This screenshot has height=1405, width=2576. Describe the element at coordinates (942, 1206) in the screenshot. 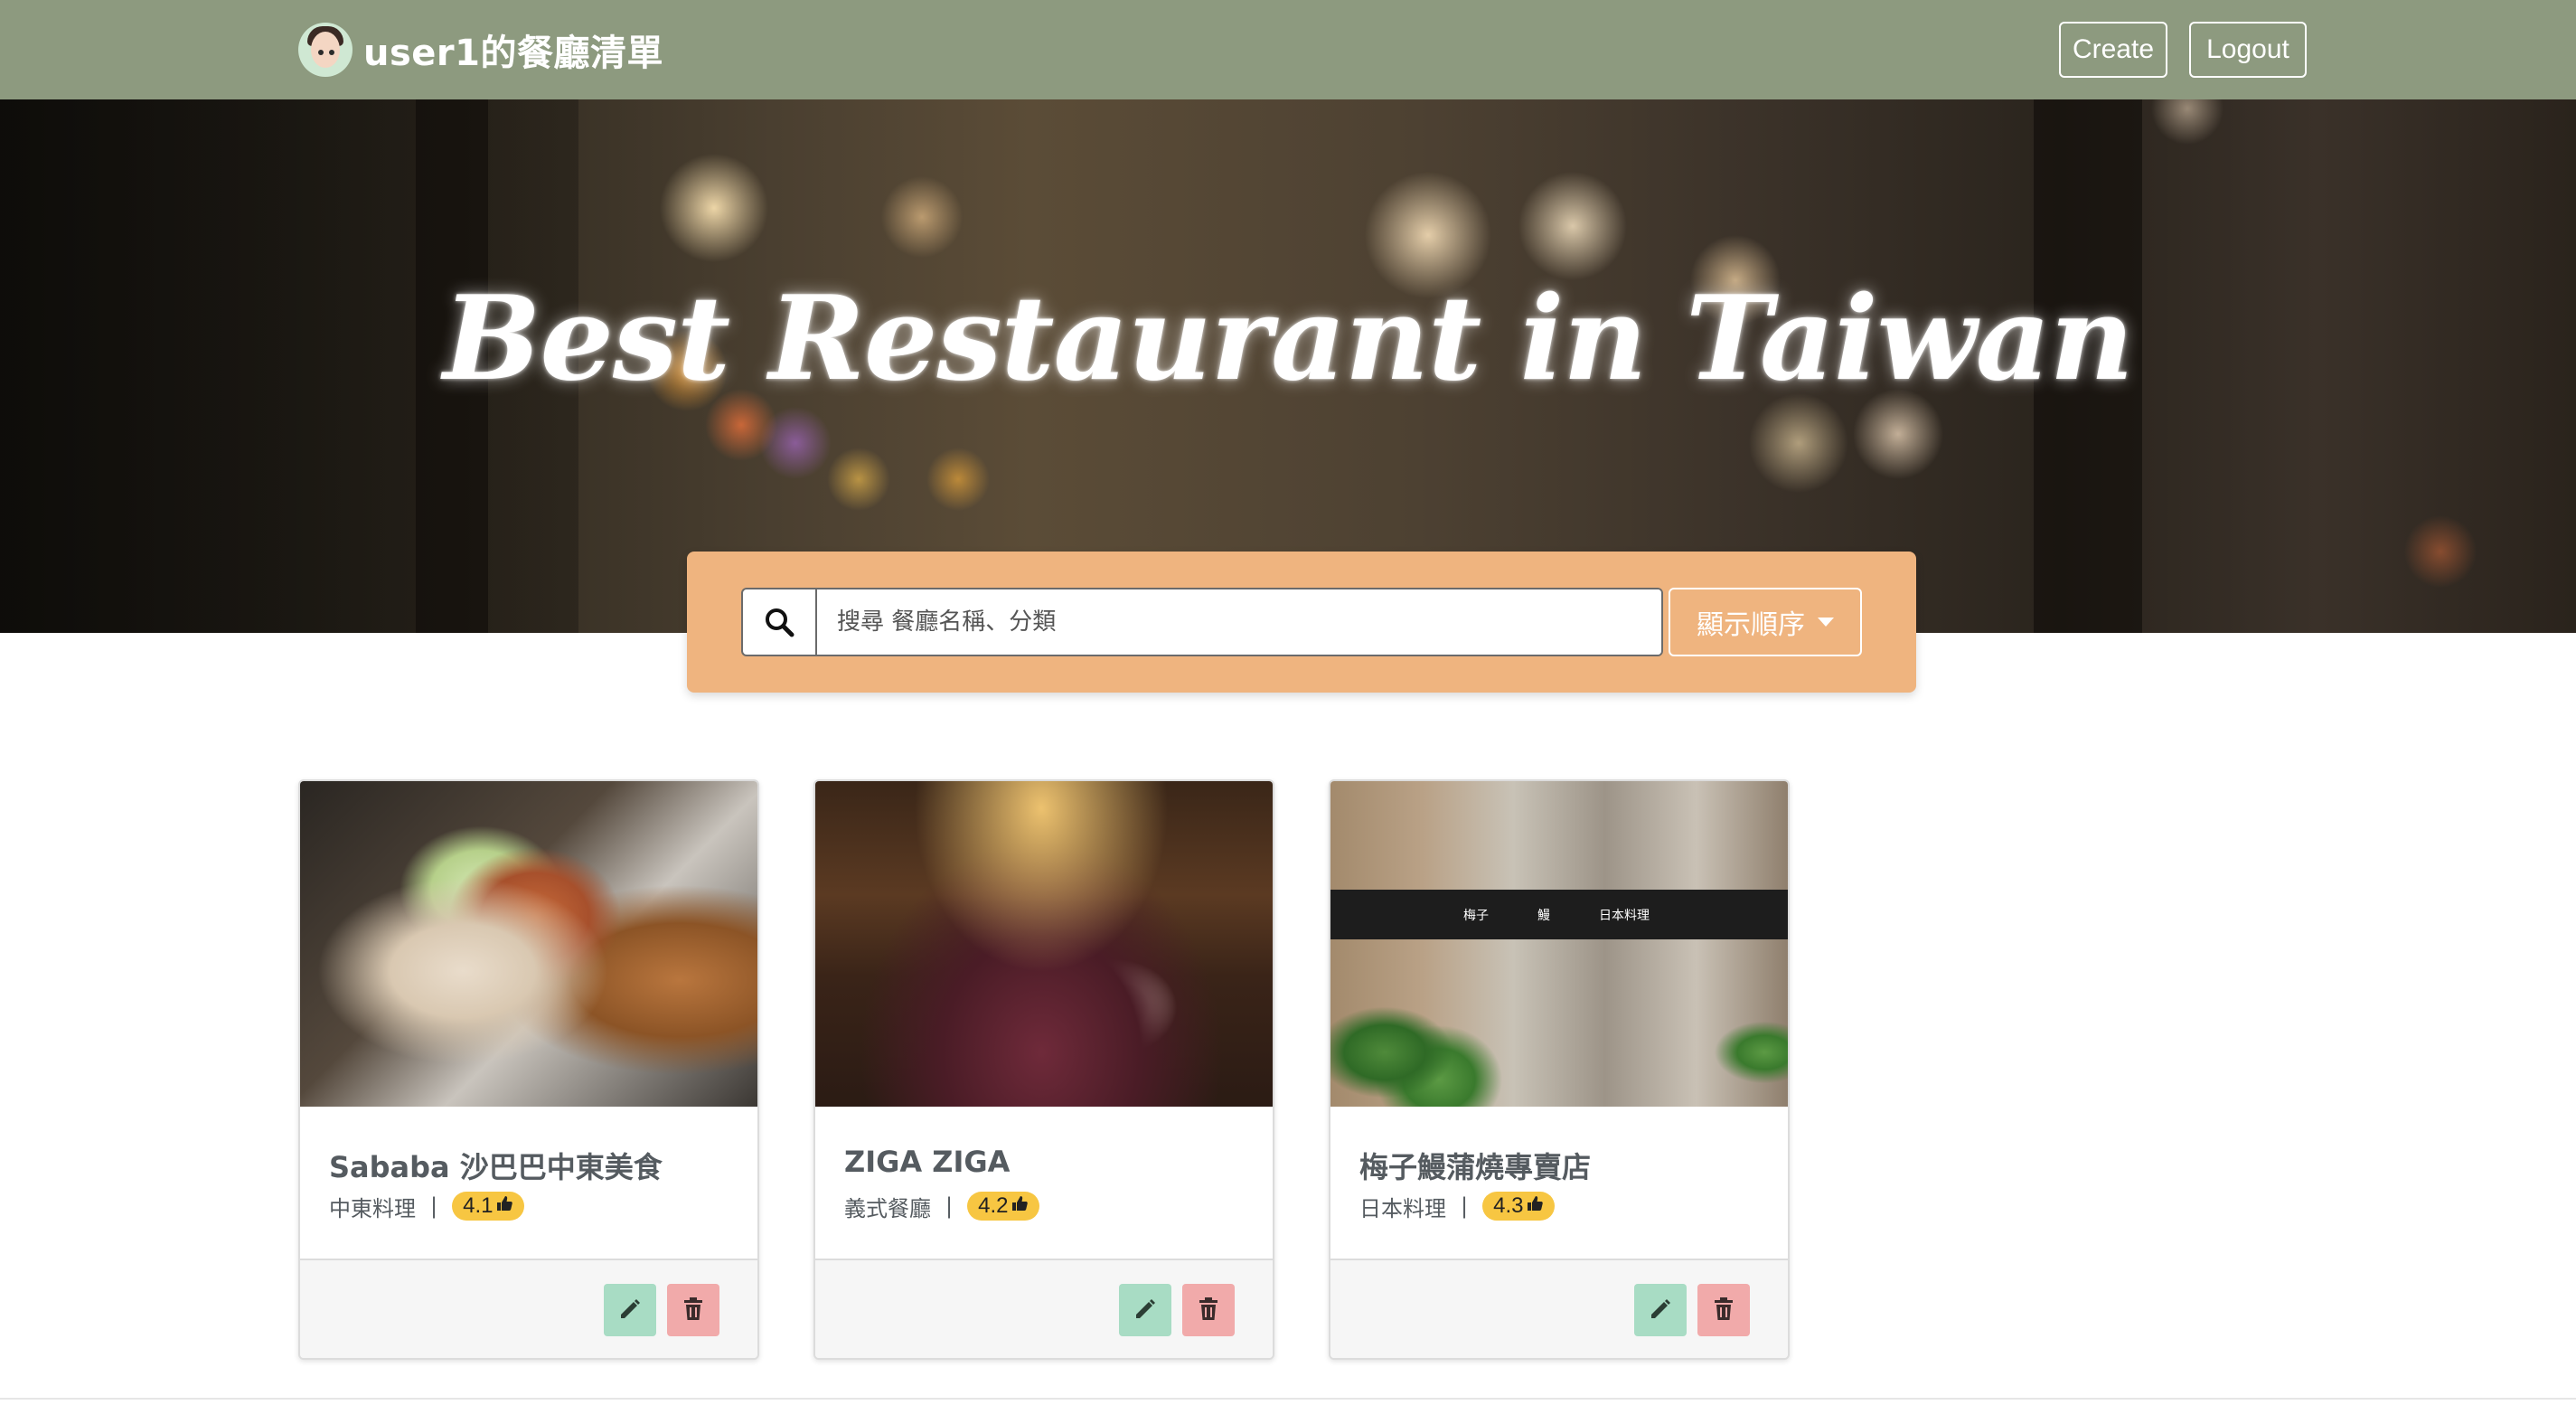

I see `restaurant-meta: 義式餐廳 | 4.2` at that location.